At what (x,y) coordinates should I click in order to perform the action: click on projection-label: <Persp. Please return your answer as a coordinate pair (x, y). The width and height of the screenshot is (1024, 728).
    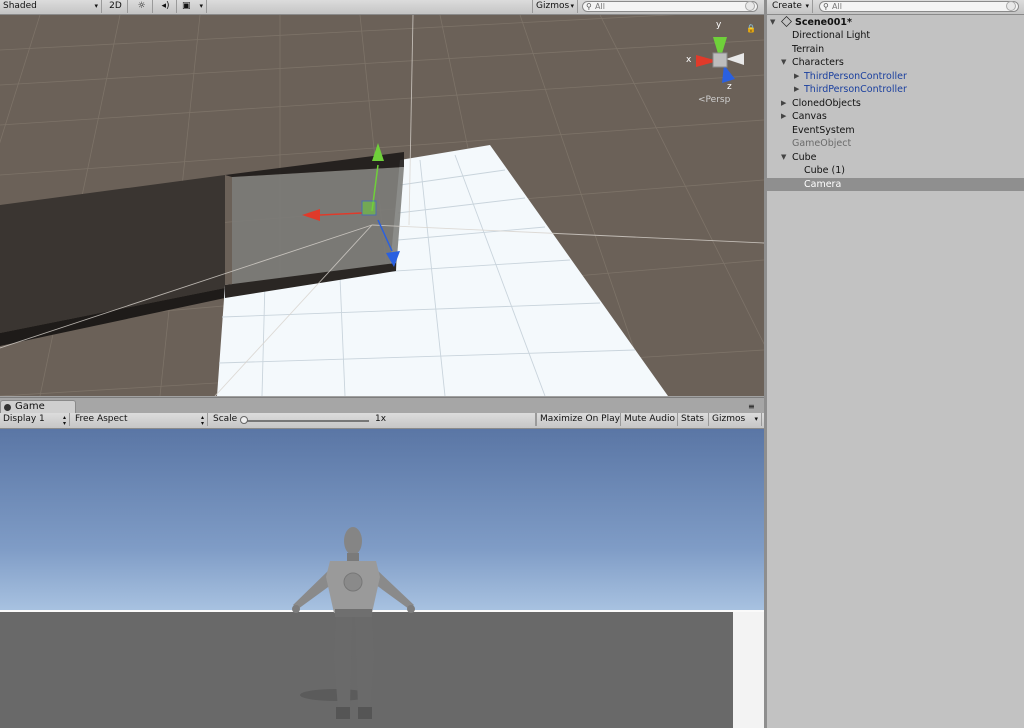
    Looking at the image, I should click on (714, 100).